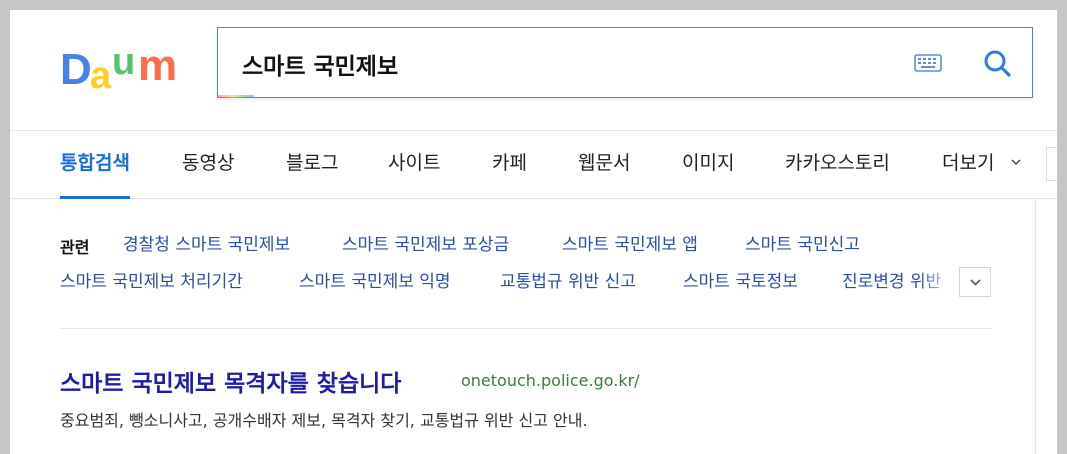 The height and width of the screenshot is (454, 1067). What do you see at coordinates (76, 69) in the screenshot?
I see `svg-text: D` at bounding box center [76, 69].